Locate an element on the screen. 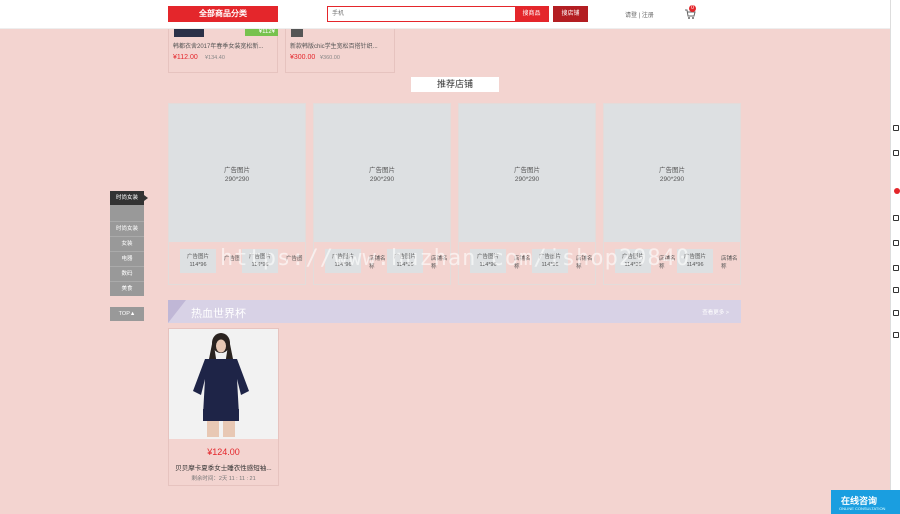 The width and height of the screenshot is (900, 514). product-old-price: ¥134.40 is located at coordinates (215, 58).